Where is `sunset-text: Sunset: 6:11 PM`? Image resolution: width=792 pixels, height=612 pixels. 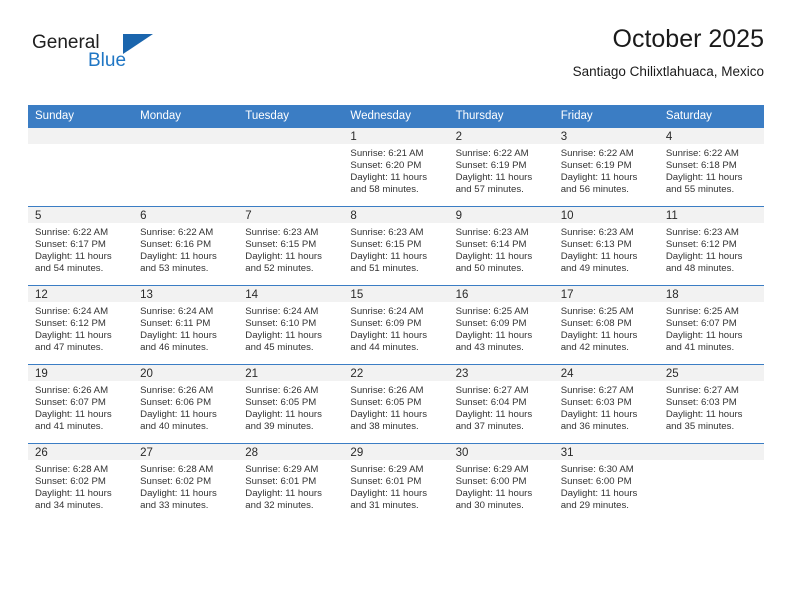 sunset-text: Sunset: 6:11 PM is located at coordinates (175, 324).